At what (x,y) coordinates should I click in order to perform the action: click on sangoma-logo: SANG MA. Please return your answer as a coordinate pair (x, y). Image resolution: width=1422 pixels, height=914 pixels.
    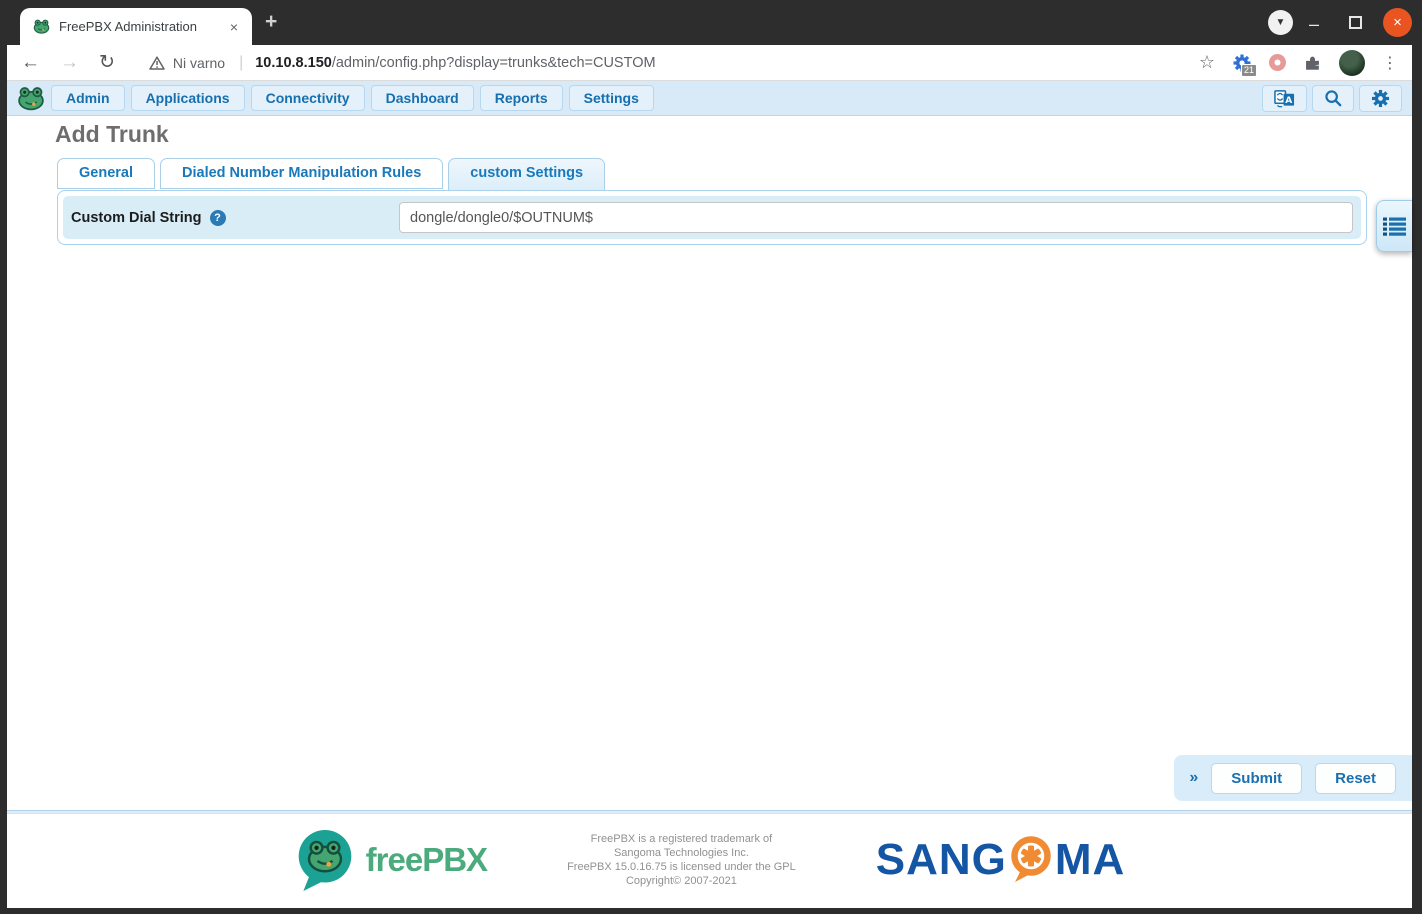
    Looking at the image, I should click on (1001, 860).